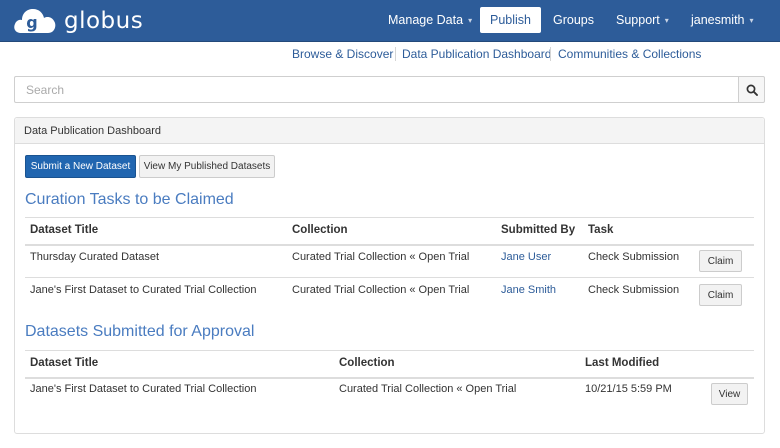 The height and width of the screenshot is (448, 780). Describe the element at coordinates (528, 290) in the screenshot. I see `submitter-link: Jane Smith` at that location.